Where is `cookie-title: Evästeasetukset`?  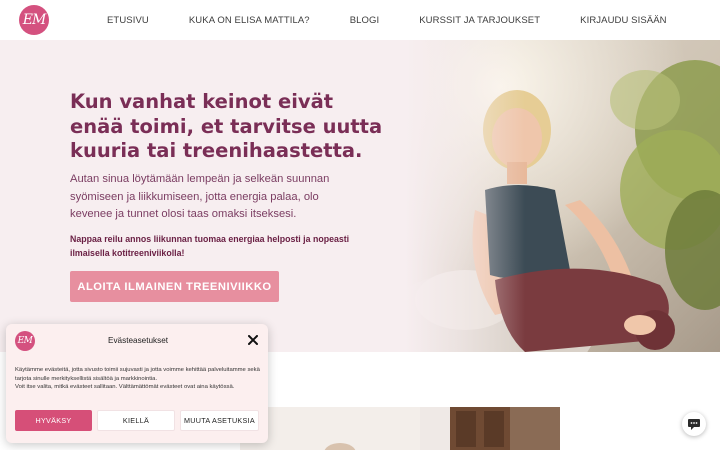 cookie-title: Evästeasetukset is located at coordinates (138, 340).